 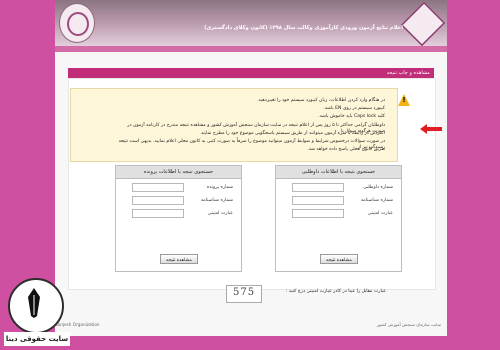 I want to click on footer-left: Sanjesh Organization, so click(x=77, y=324).